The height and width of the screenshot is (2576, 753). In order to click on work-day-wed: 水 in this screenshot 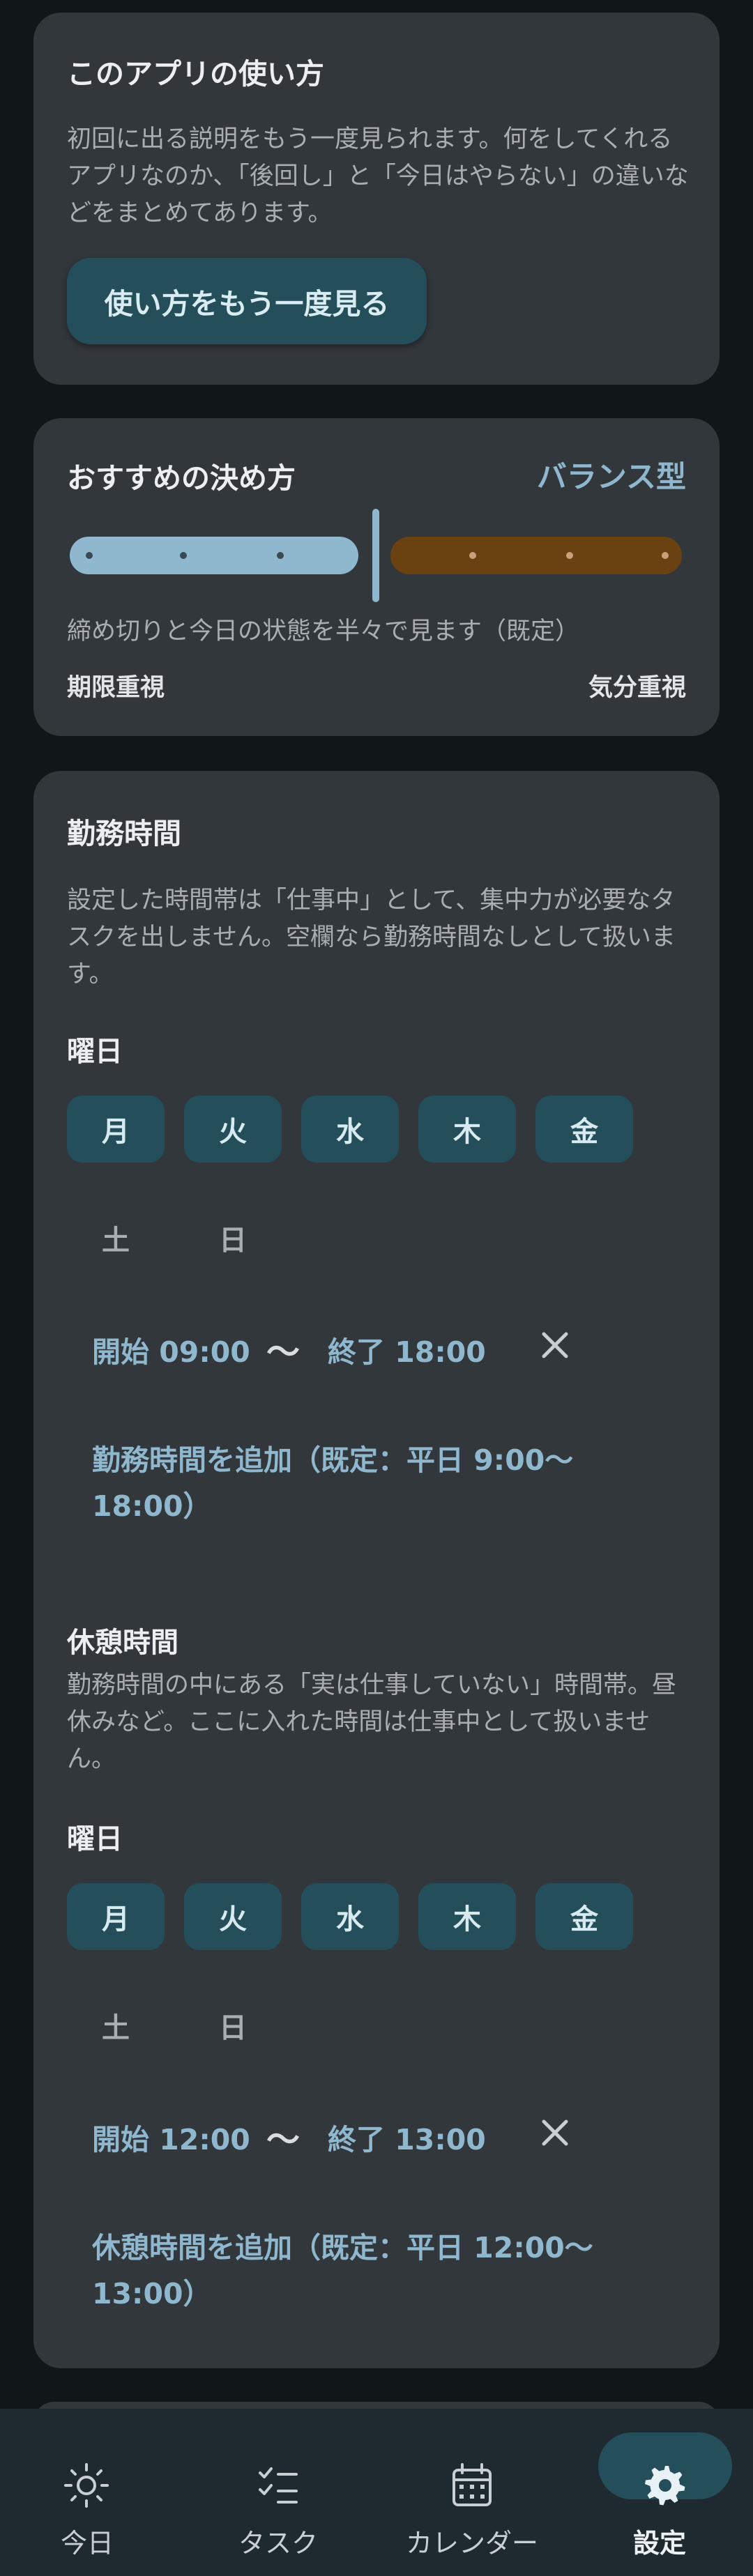, I will do `click(350, 1129)`.